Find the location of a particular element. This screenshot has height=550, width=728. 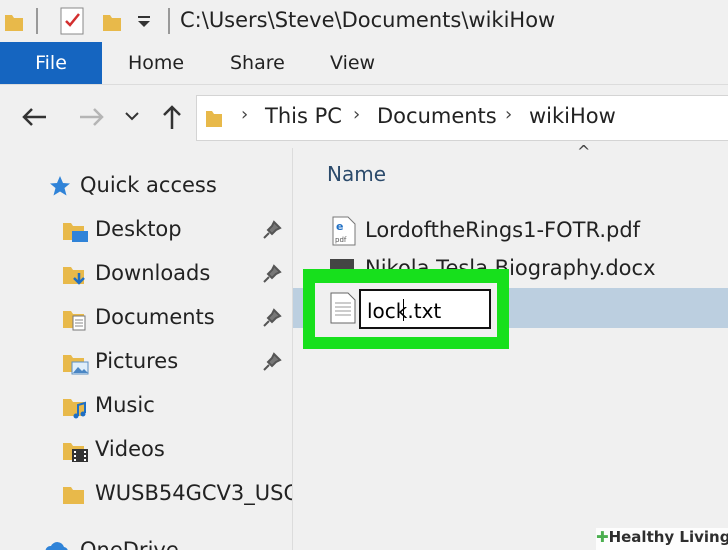

videos-folder-icon is located at coordinates (75, 452).